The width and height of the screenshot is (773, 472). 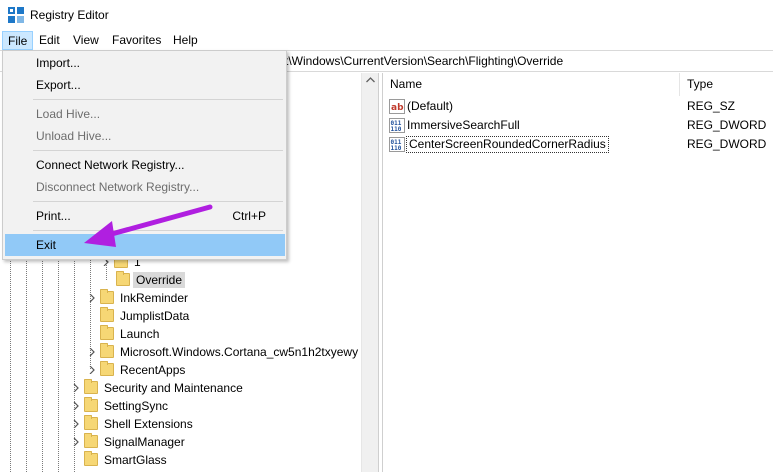 What do you see at coordinates (370, 80) in the screenshot?
I see `scroll-up-icon` at bounding box center [370, 80].